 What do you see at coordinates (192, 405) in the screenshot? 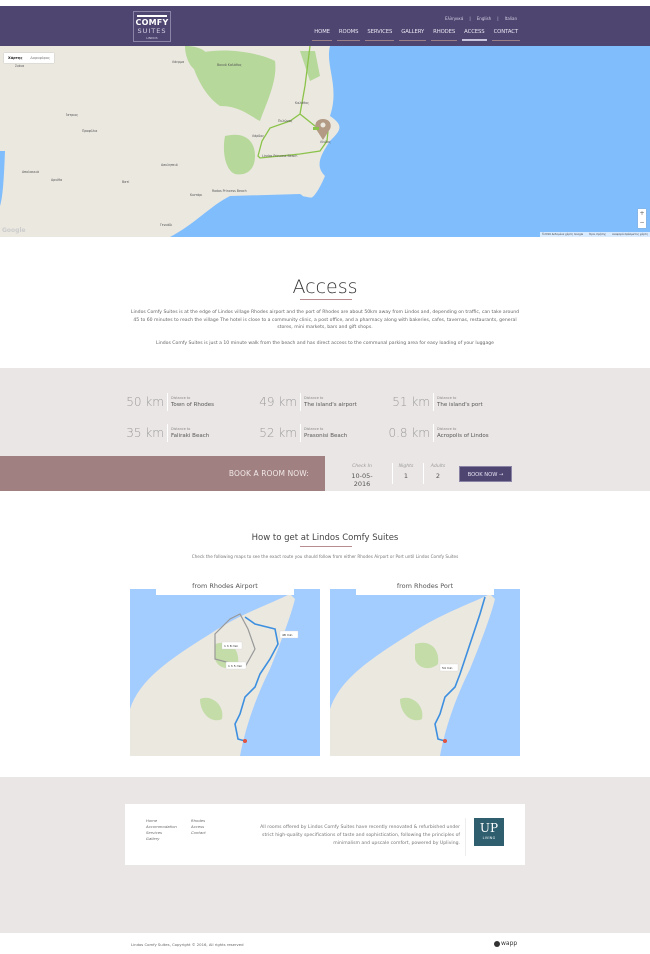
I see `distance-destination: Town of Rhodes` at bounding box center [192, 405].